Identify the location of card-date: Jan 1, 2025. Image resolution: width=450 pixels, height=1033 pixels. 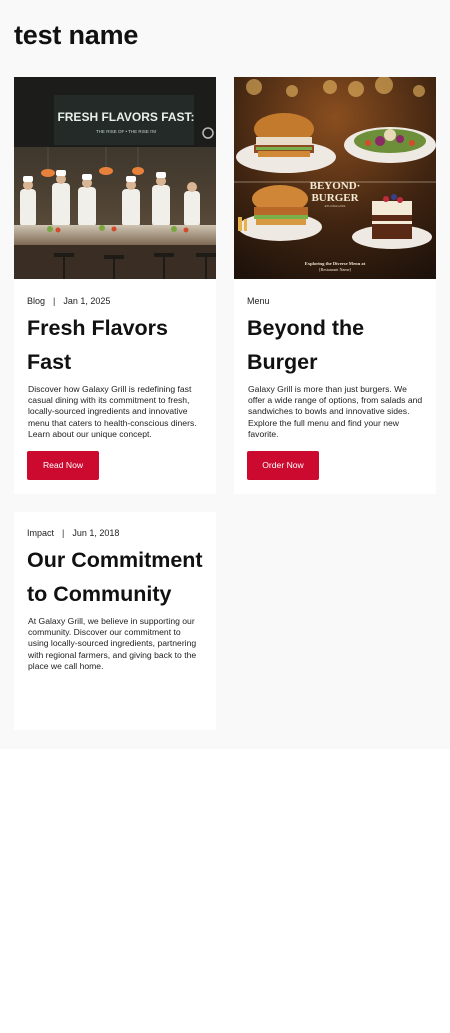
(87, 301).